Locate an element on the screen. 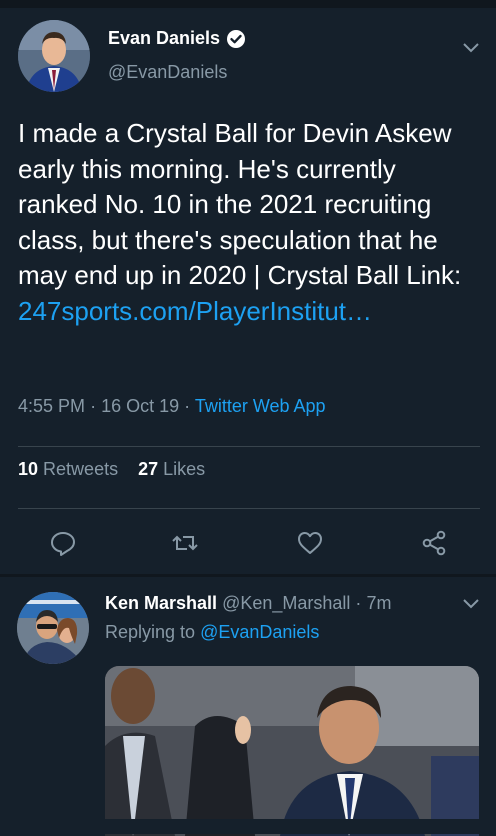  retweets-stat: 10 Retweets is located at coordinates (68, 469).